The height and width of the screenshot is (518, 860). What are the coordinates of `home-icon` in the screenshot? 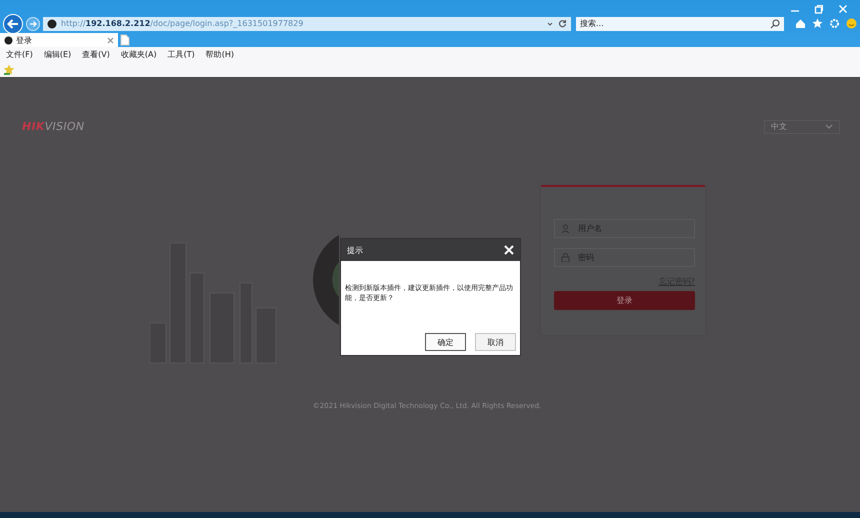 It's located at (800, 24).